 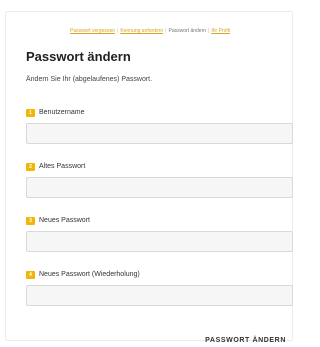 I want to click on username-input, so click(x=159, y=133).